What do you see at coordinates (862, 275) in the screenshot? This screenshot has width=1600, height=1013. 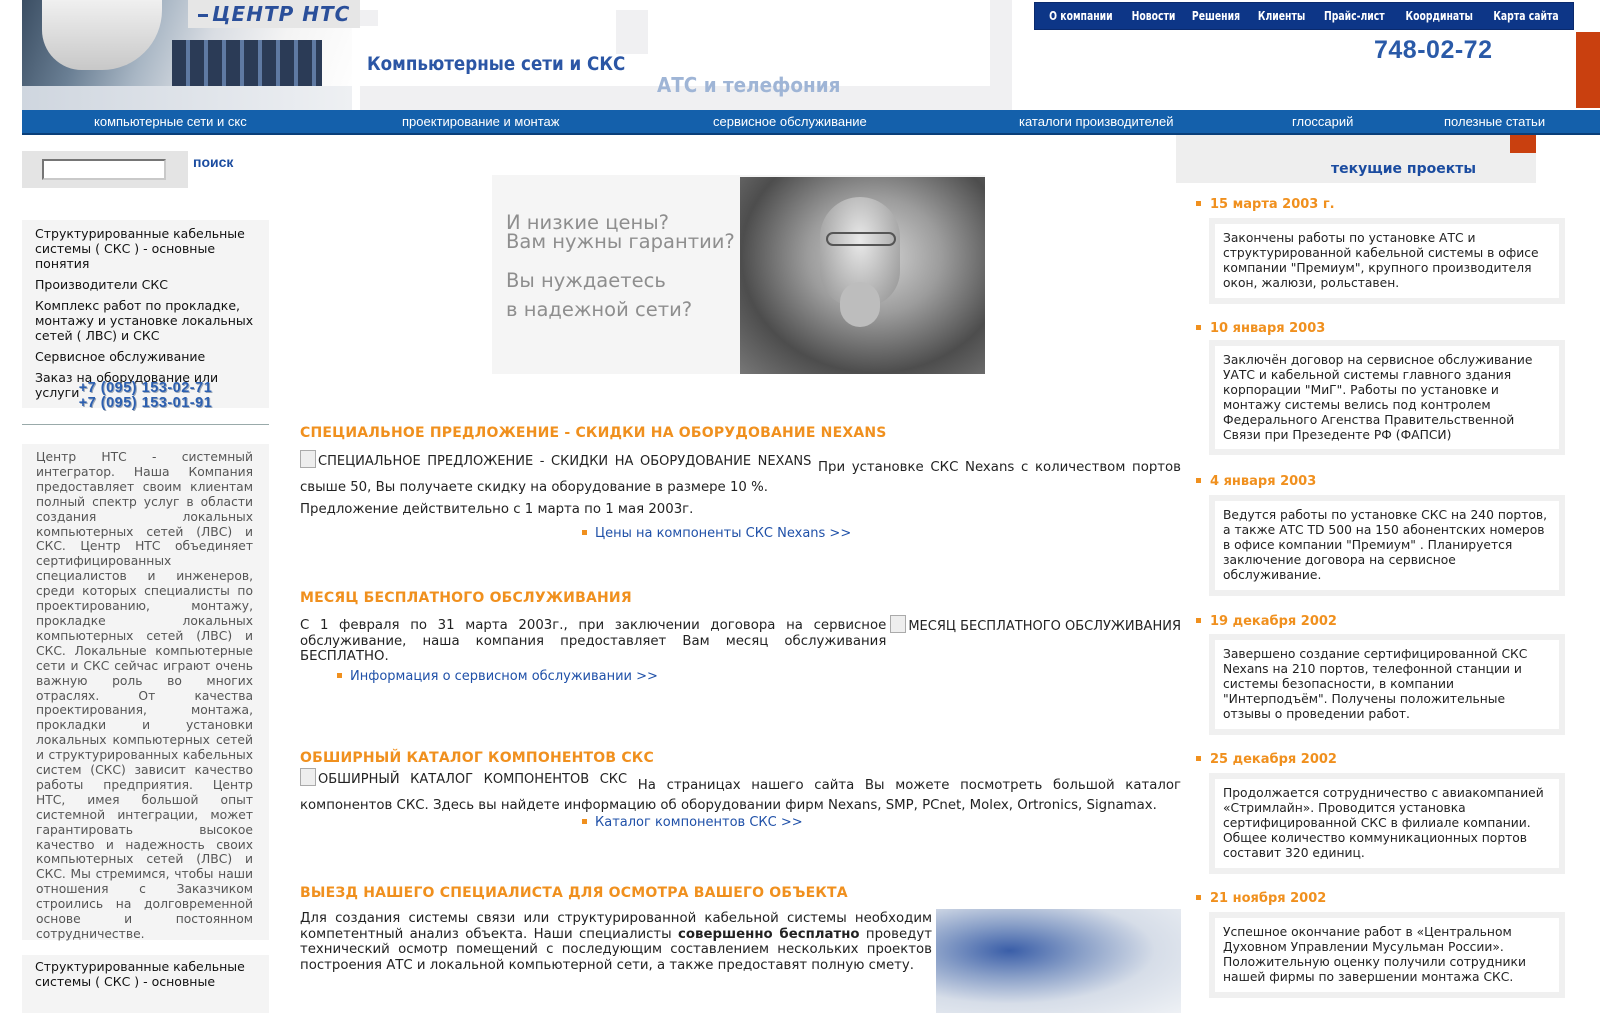 I see `banner-photo` at bounding box center [862, 275].